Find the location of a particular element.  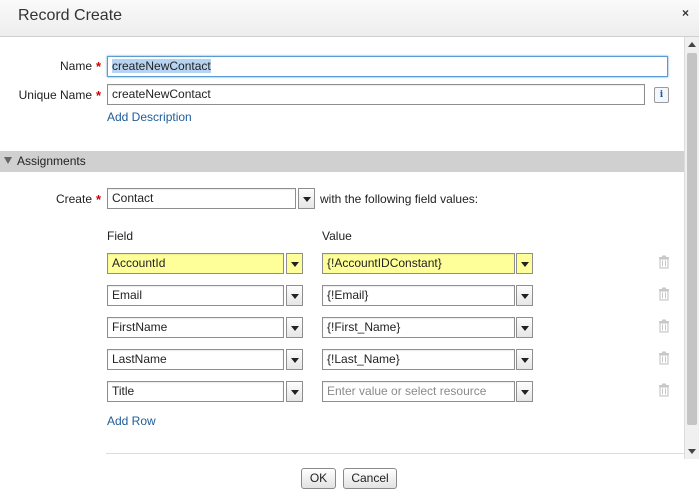

scrollbar-thumb is located at coordinates (692, 239).